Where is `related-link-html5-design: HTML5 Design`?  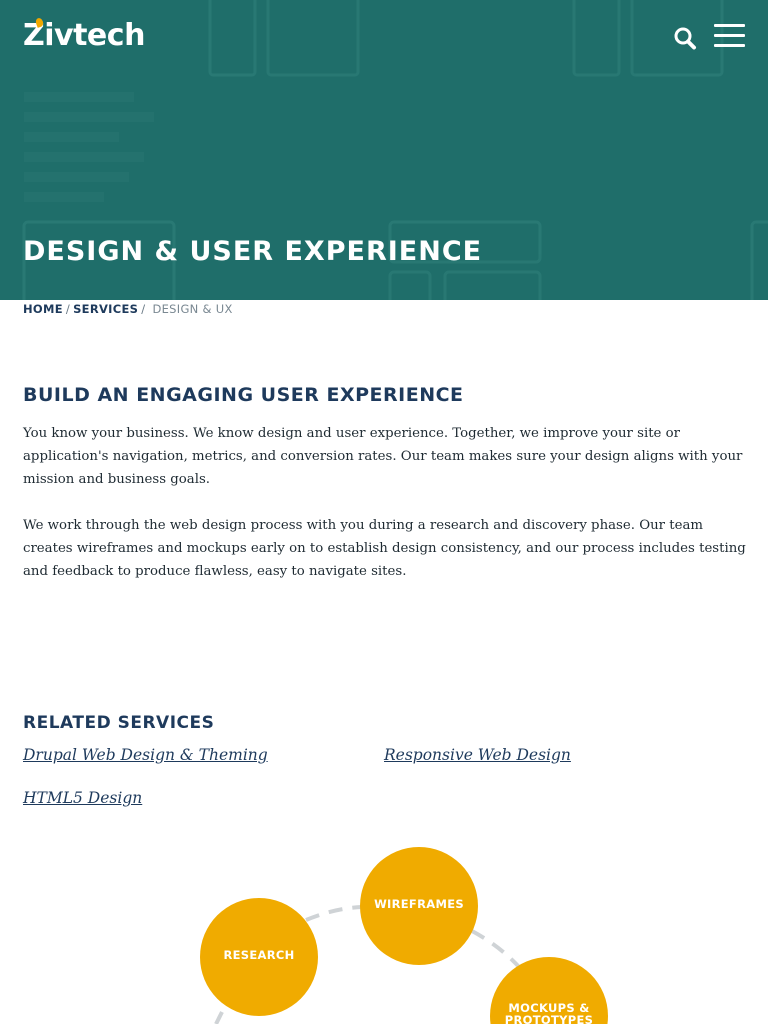
related-link-html5-design: HTML5 Design is located at coordinates (82, 798).